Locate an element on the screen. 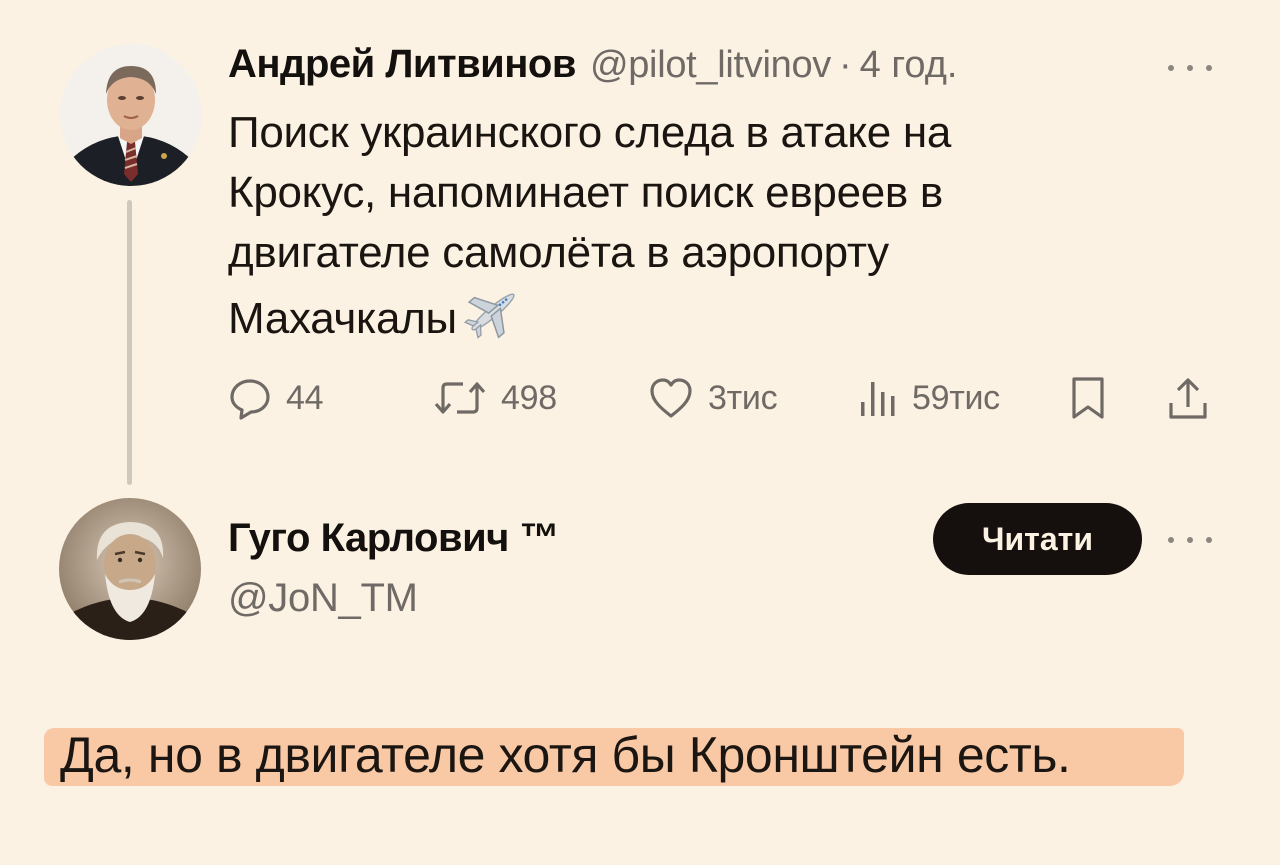 The height and width of the screenshot is (865, 1280). tweet-header: Андрей Литвинов @pilot_litvinov · 4 год. is located at coordinates (592, 70).